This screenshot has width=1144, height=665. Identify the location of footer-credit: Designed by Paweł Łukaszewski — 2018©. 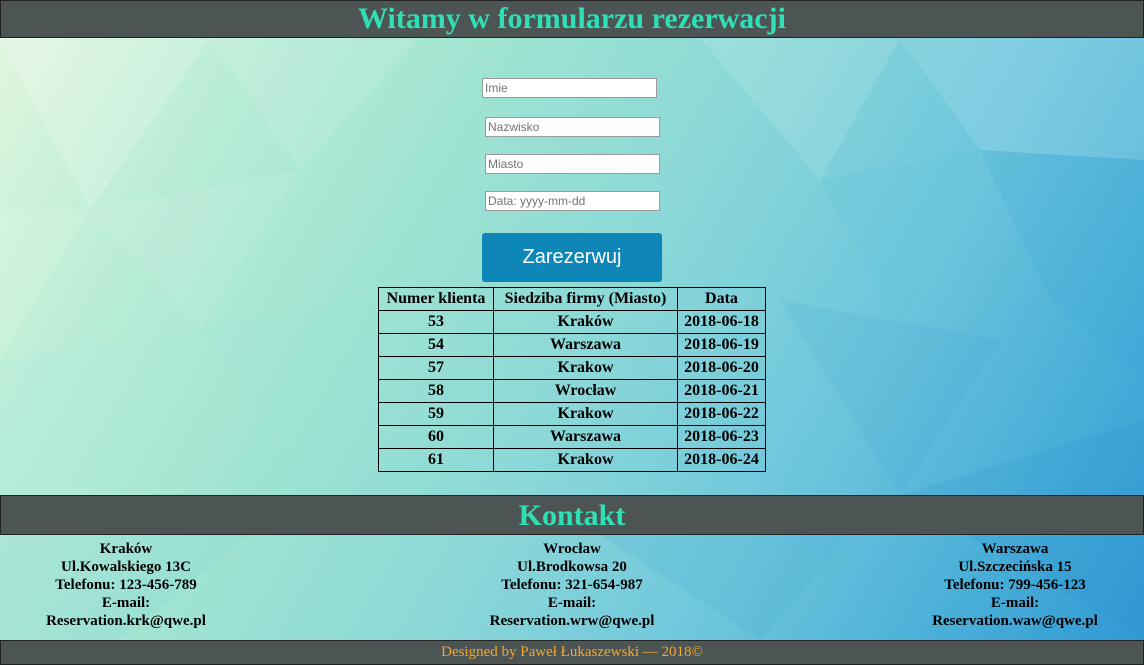
(572, 652).